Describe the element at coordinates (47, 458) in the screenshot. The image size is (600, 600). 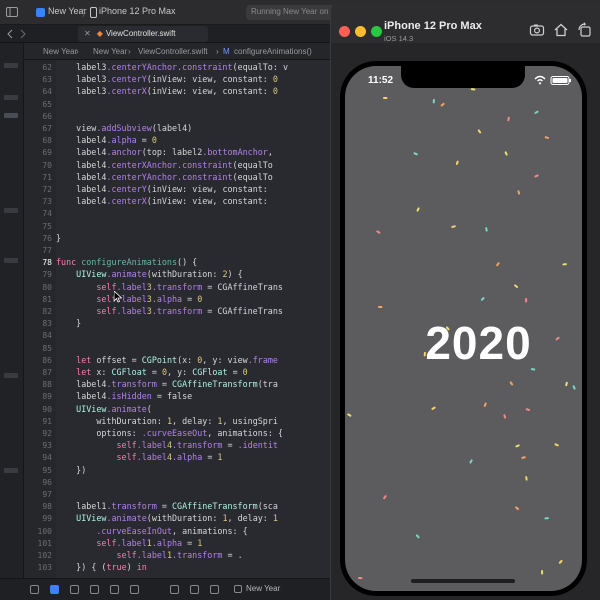
I see `line-number: 94` at that location.